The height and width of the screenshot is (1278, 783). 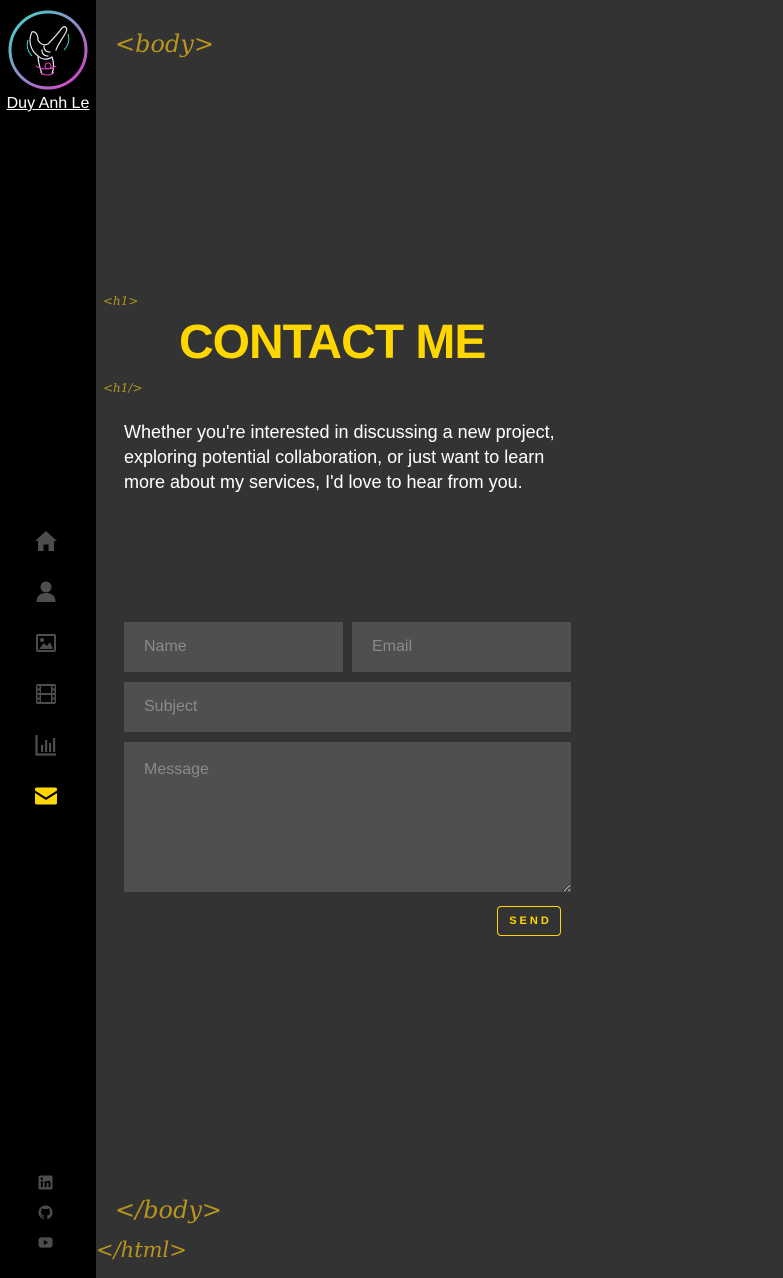 I want to click on image-icon, so click(x=46, y=643).